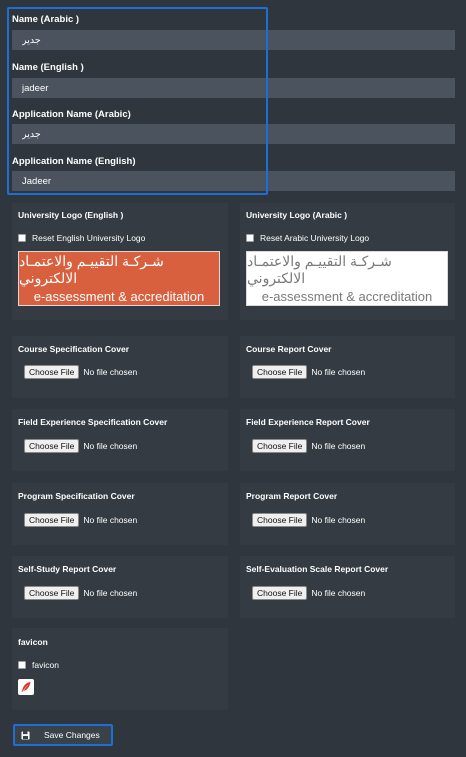 This screenshot has width=466, height=757. I want to click on name-arabic-label: Name (Arabic ), so click(46, 19).